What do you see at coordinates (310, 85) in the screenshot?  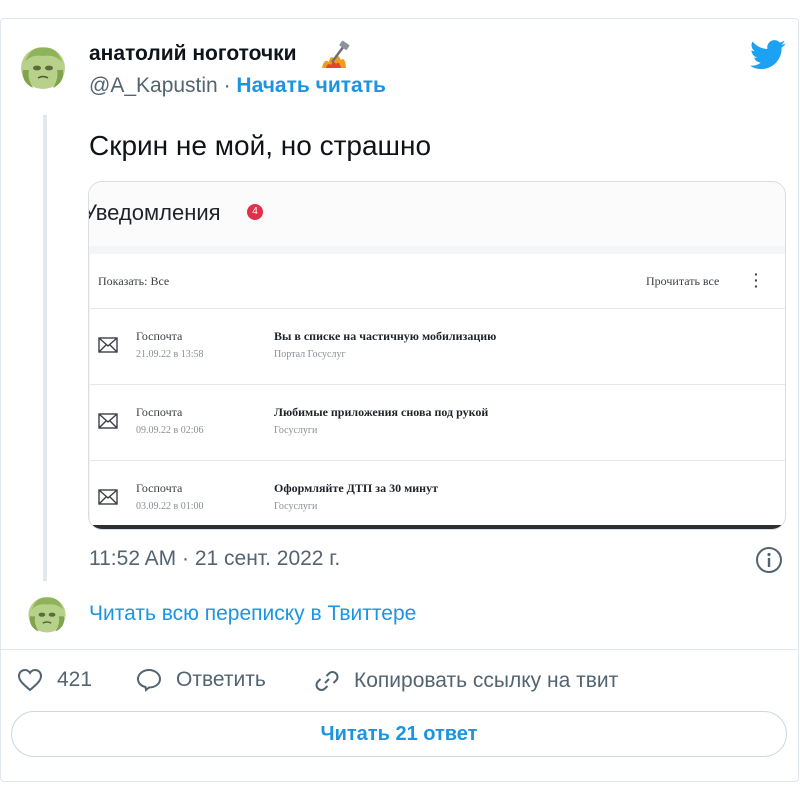 I see `follow-link: Начать читать` at bounding box center [310, 85].